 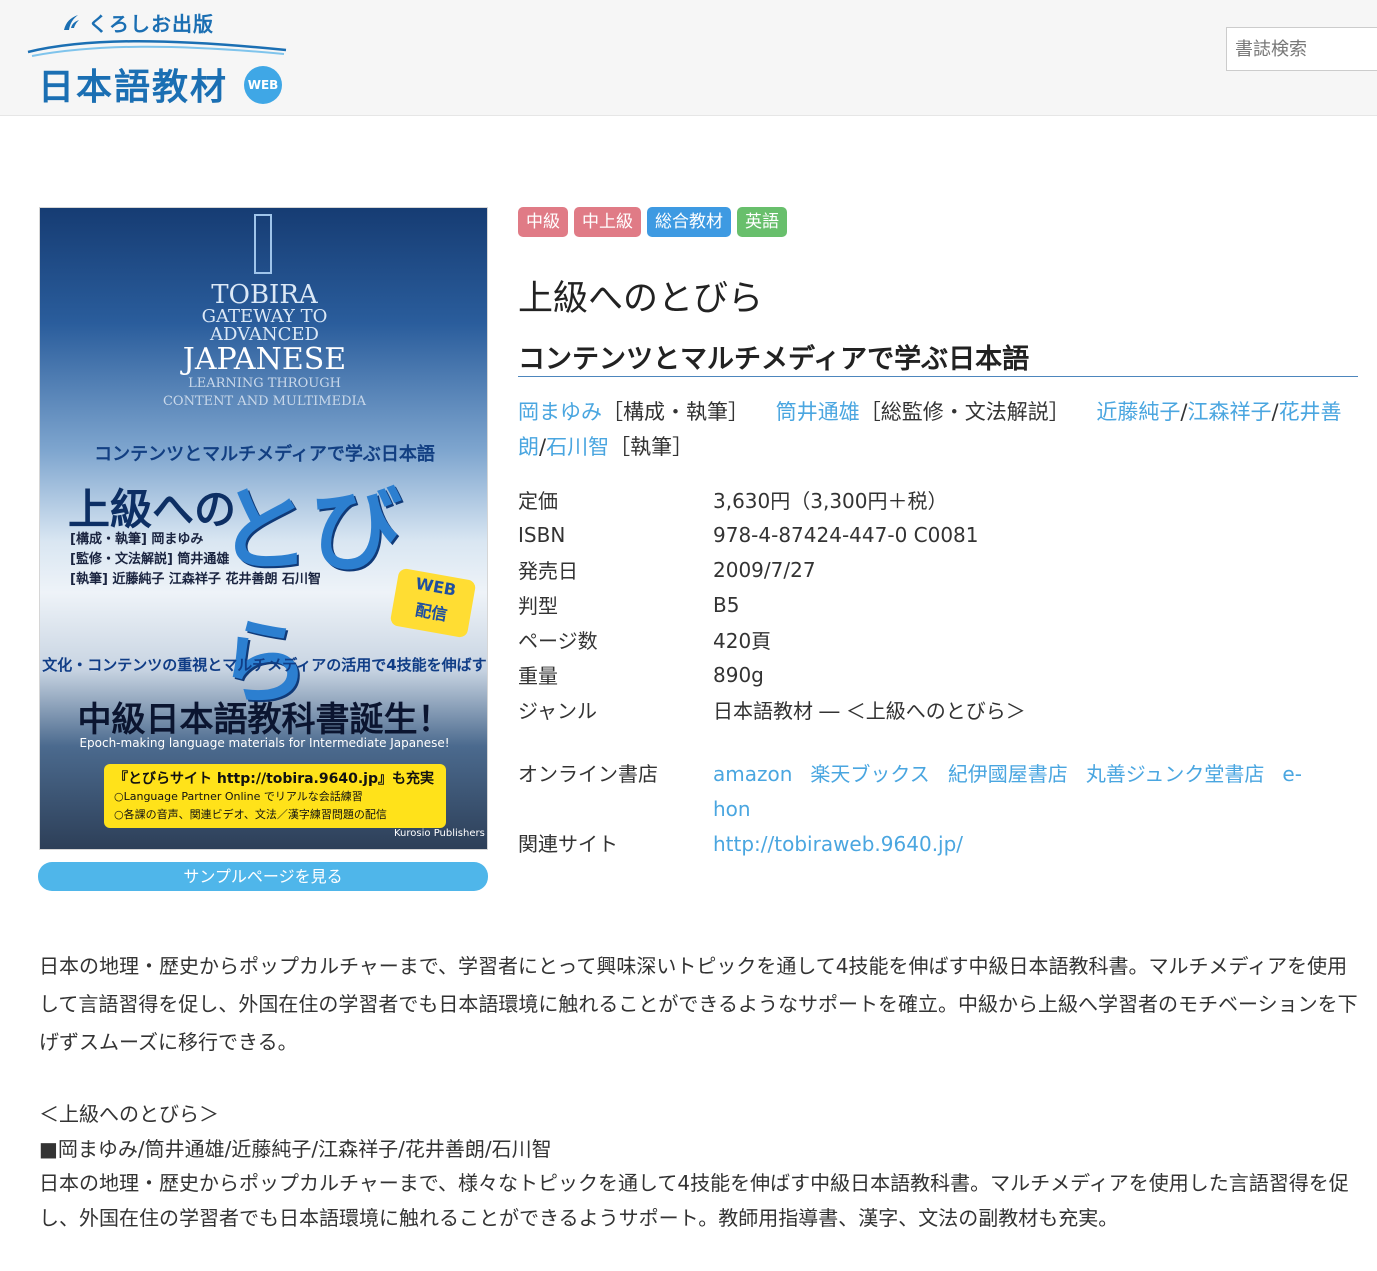 What do you see at coordinates (577, 447) in the screenshot?
I see `author-link: 石川智` at bounding box center [577, 447].